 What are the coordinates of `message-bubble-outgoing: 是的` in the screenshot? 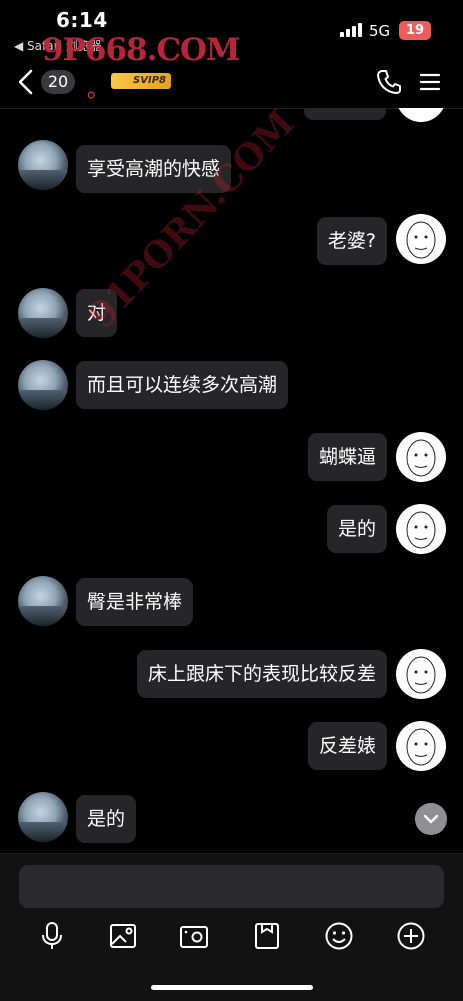 It's located at (356, 529).